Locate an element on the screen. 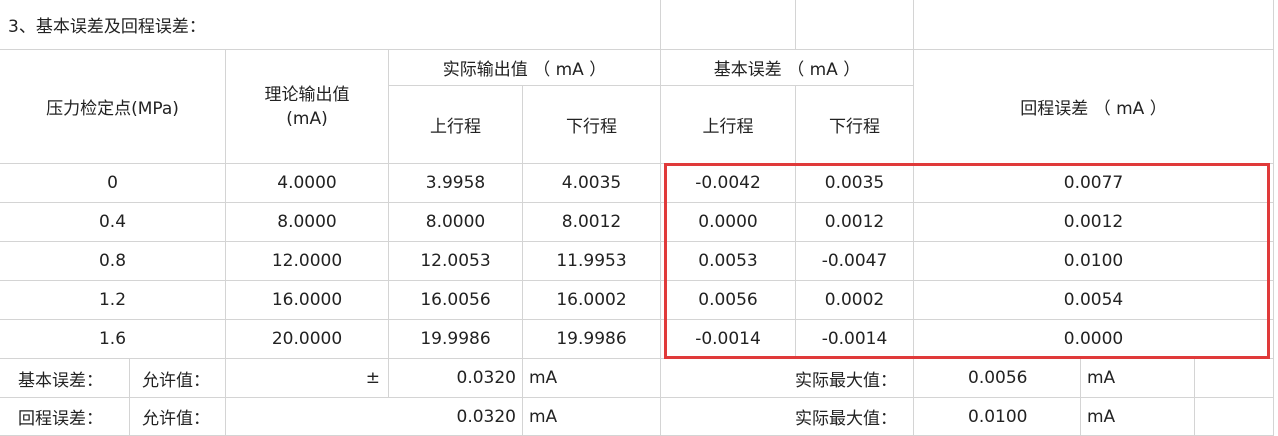  summary-basic-unit: mA is located at coordinates (592, 378).